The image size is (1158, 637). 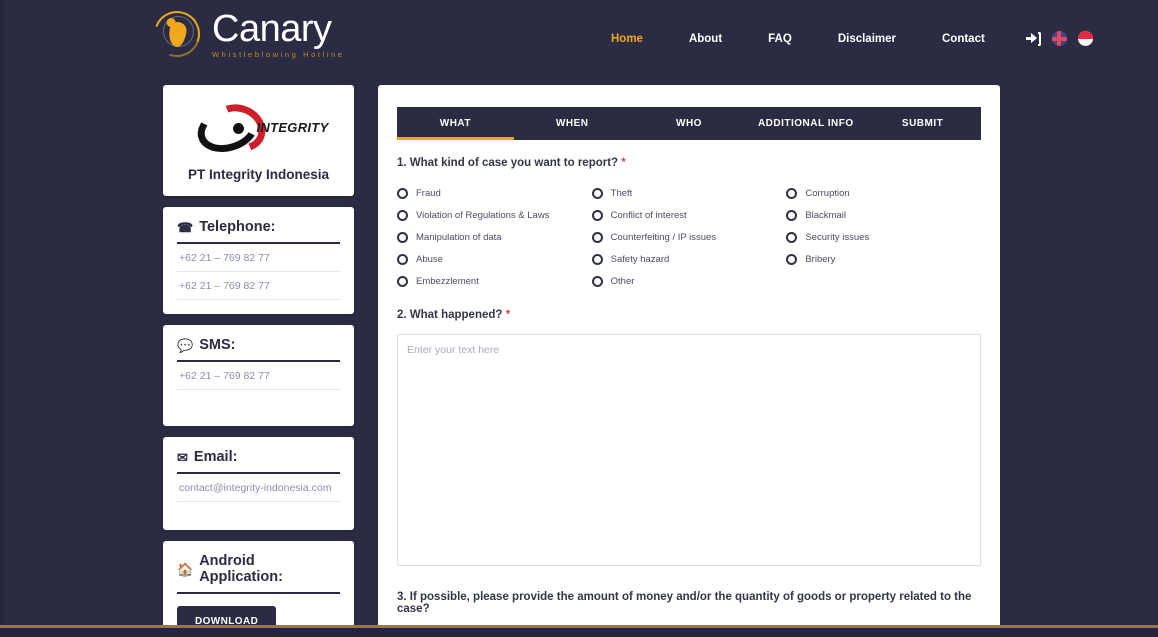 I want to click on sms-card: 💬 SMS: +62 21 – 769 82 77, so click(x=258, y=375).